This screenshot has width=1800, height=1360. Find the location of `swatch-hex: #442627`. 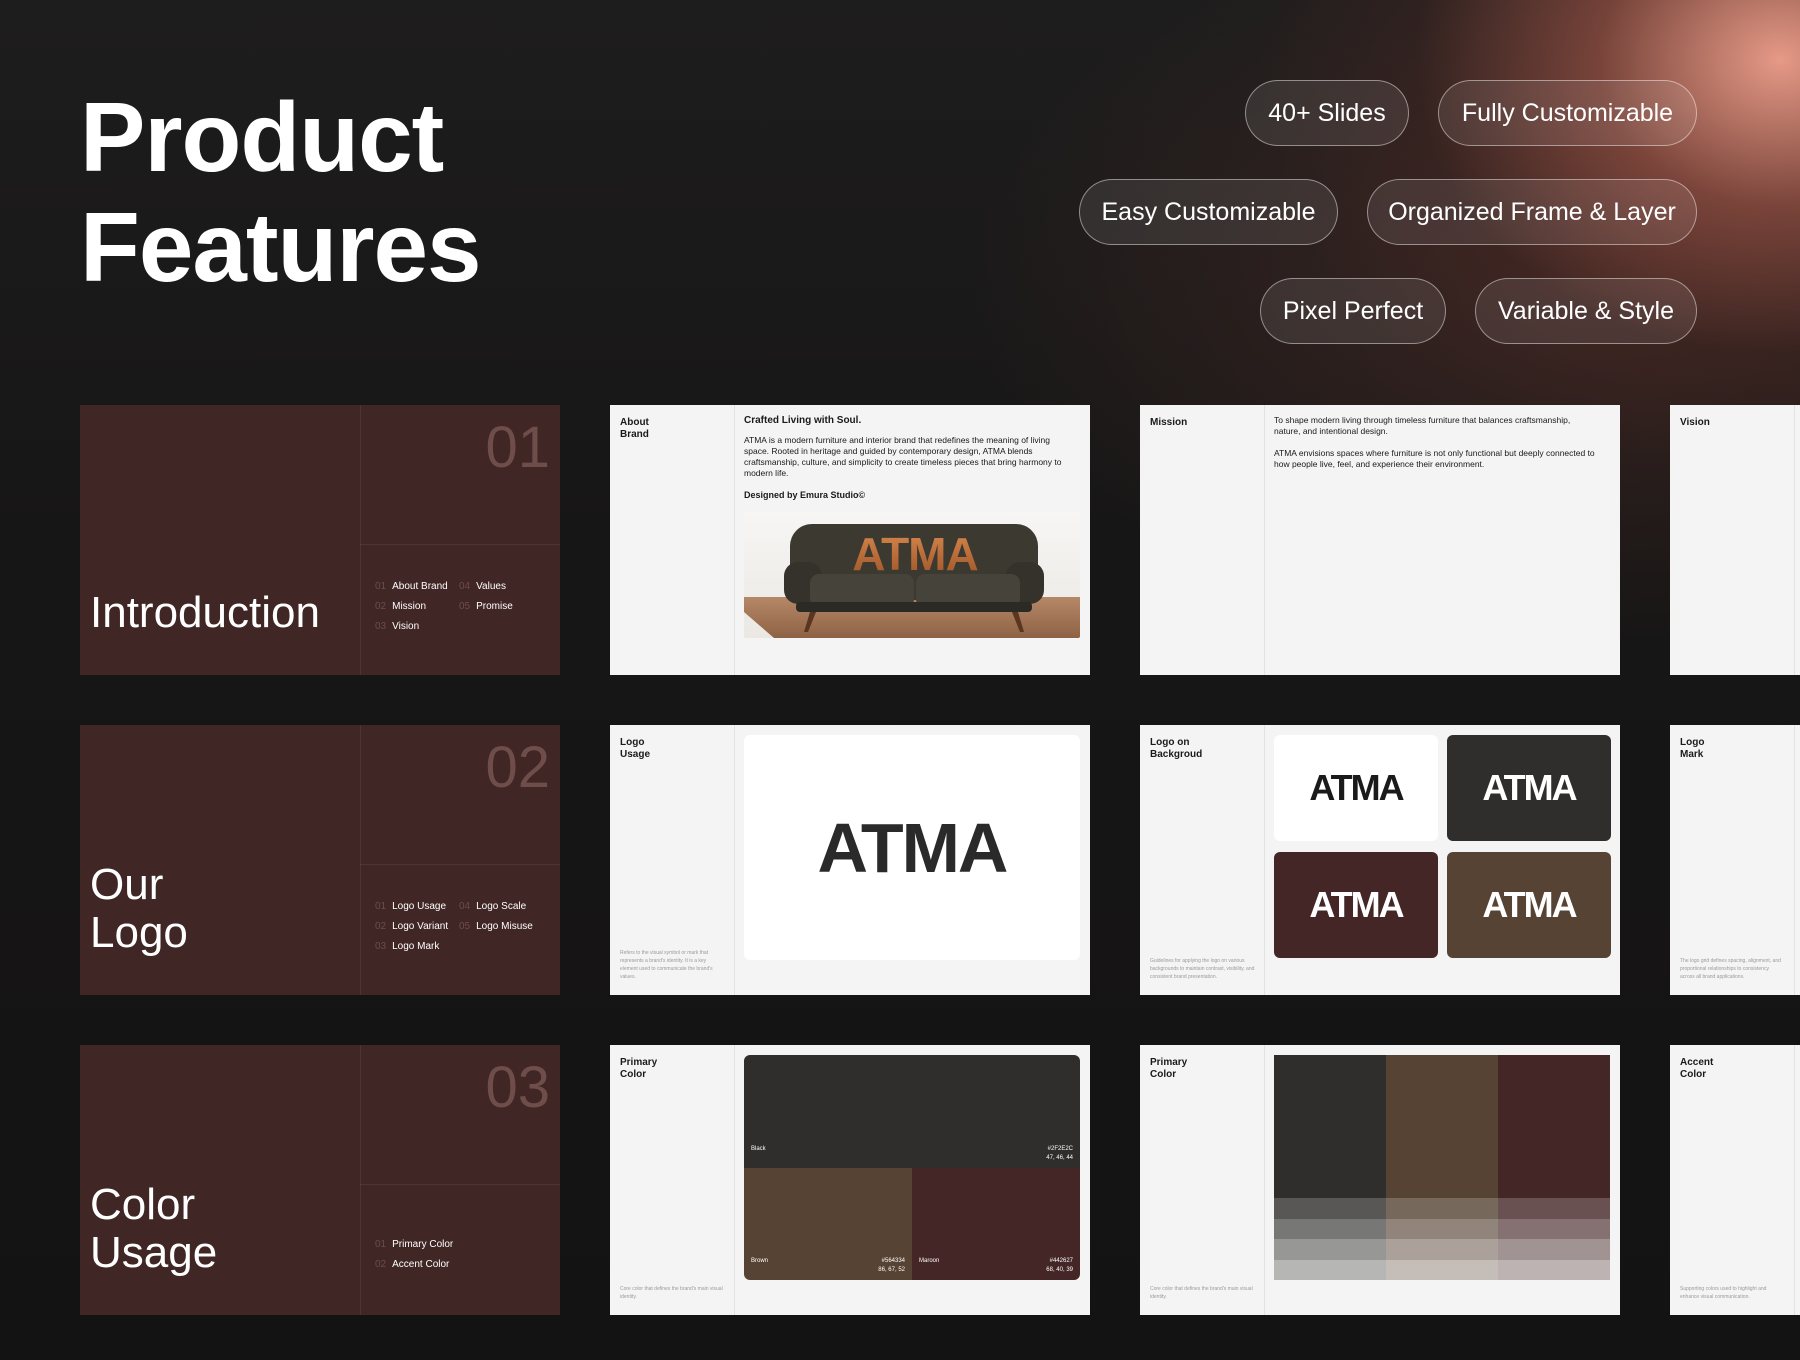

swatch-hex: #442627 is located at coordinates (1061, 1261).